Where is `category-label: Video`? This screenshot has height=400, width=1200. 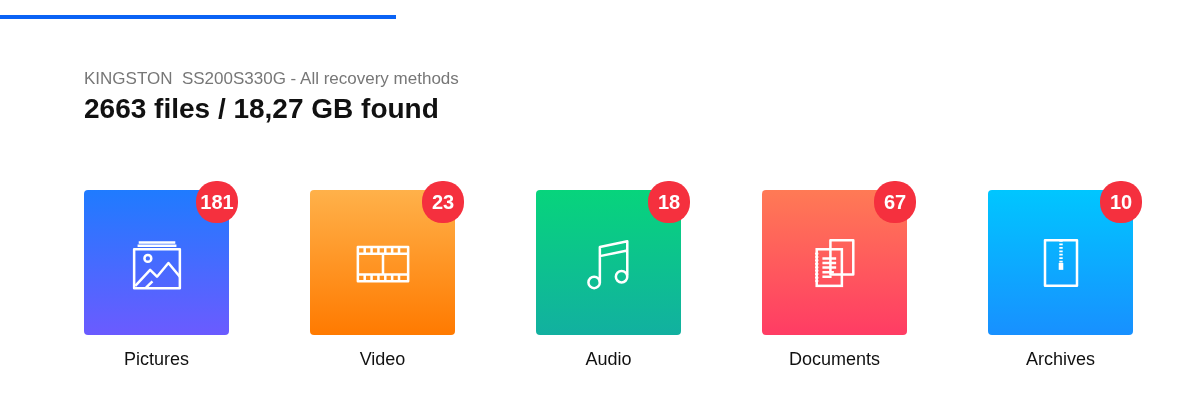
category-label: Video is located at coordinates (382, 359).